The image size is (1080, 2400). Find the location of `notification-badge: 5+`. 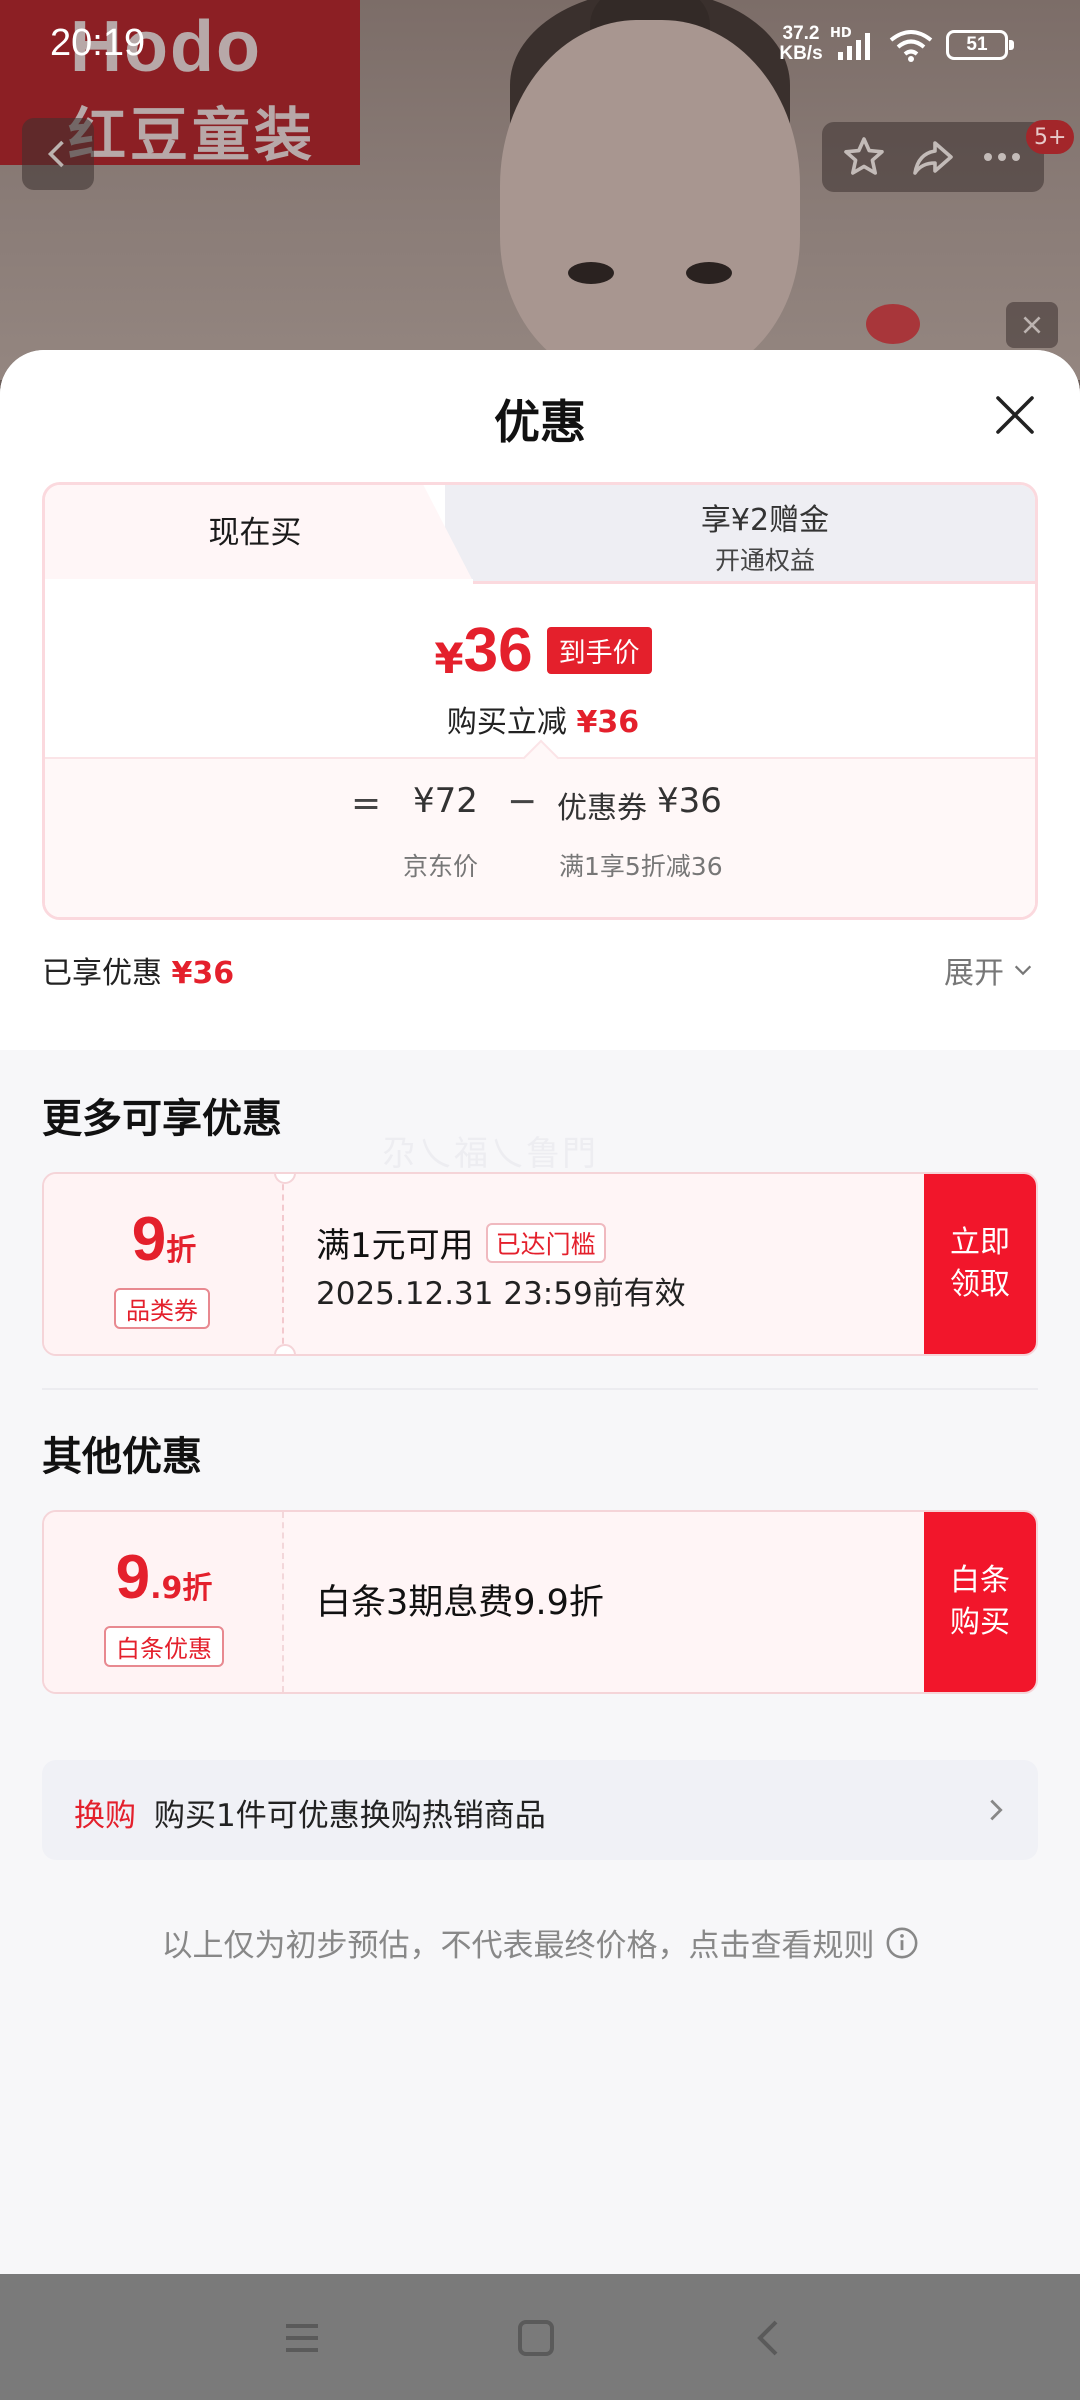

notification-badge: 5+ is located at coordinates (1050, 137).